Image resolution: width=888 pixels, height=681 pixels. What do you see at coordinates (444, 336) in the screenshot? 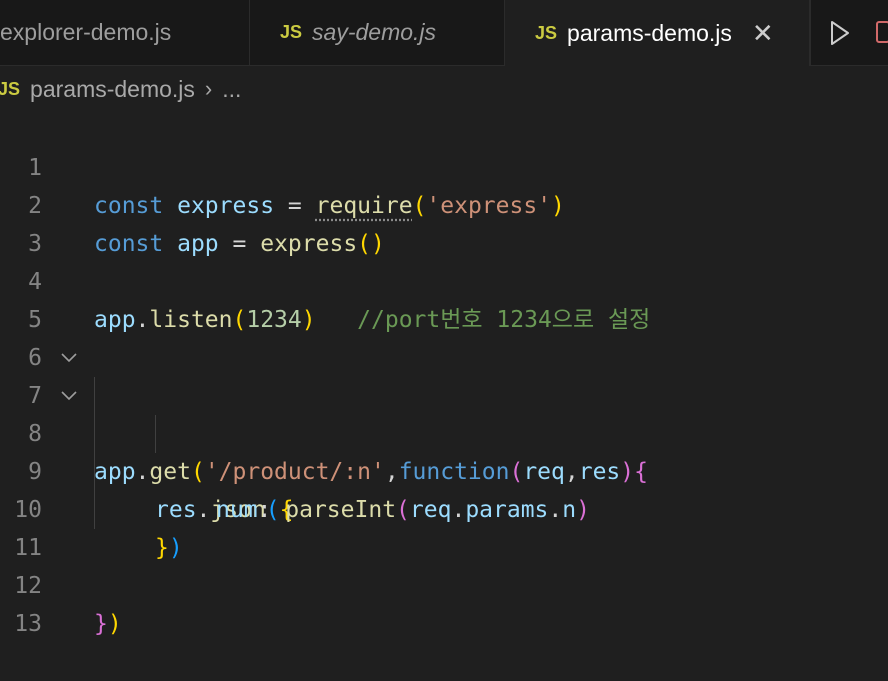
I see `code-line-6: 6` at bounding box center [444, 336].